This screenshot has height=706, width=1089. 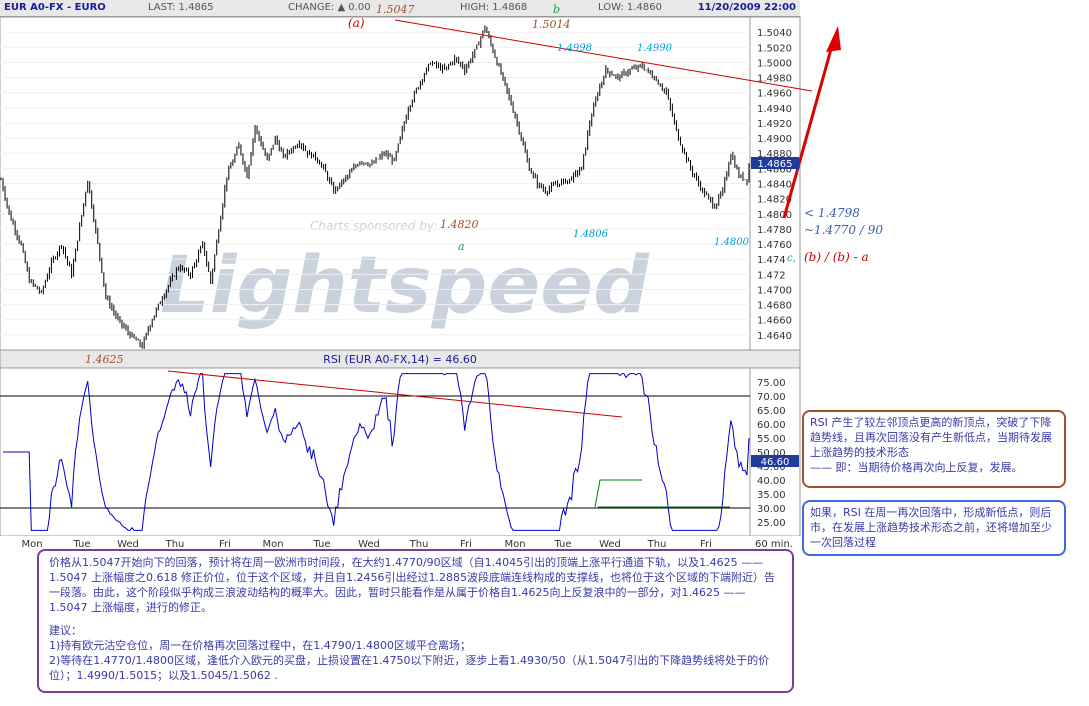 What do you see at coordinates (771, 523) in the screenshot?
I see `rsi-tick-label: 25.00` at bounding box center [771, 523].